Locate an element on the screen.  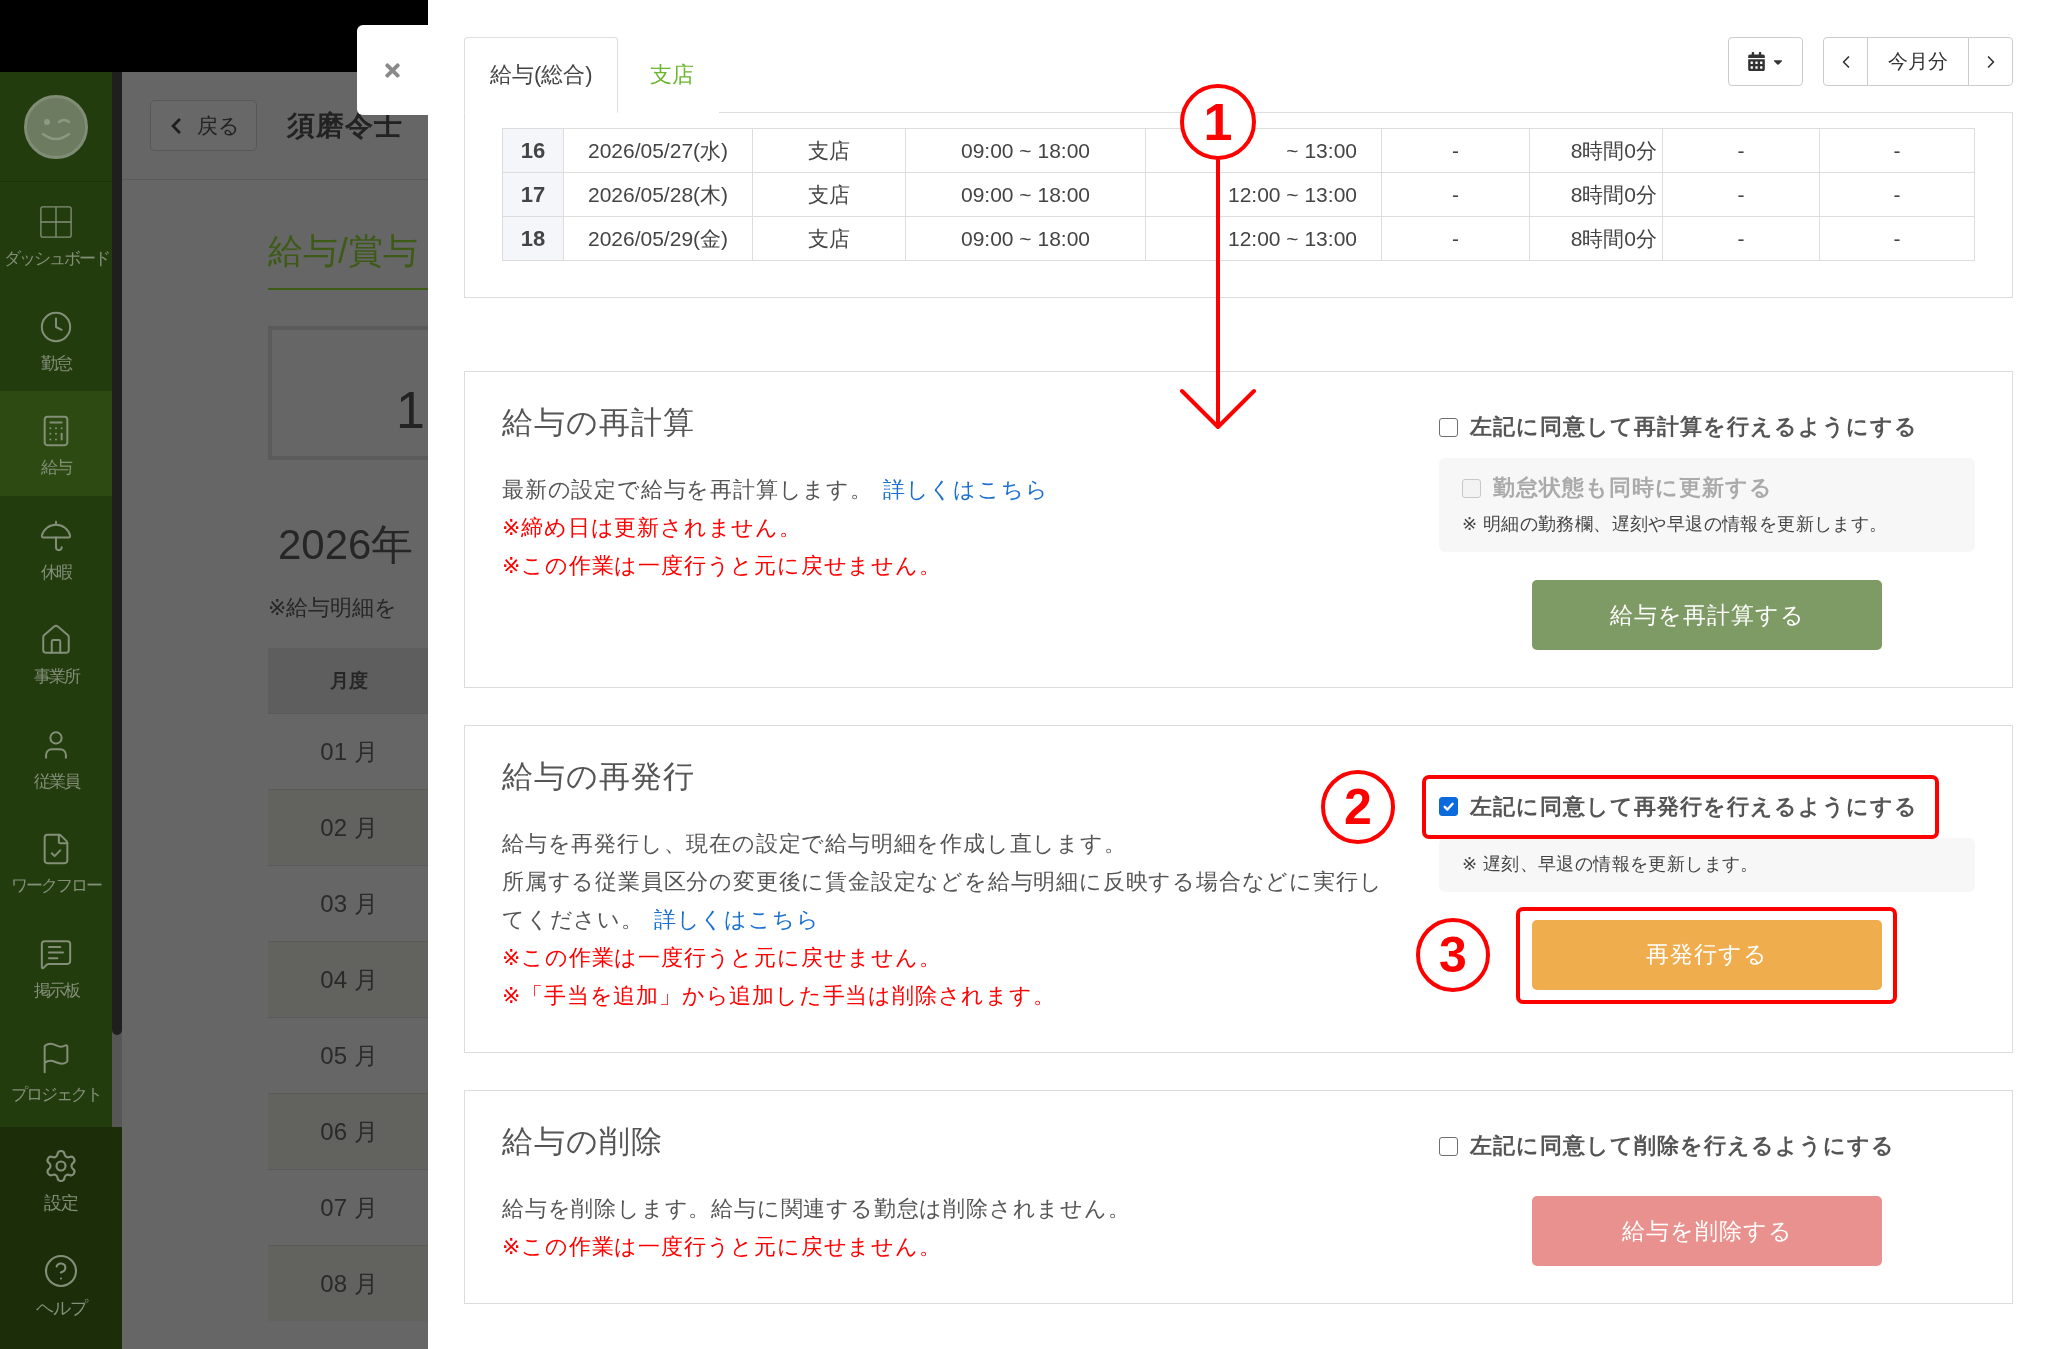
table-cell: 2026/05/29(金) is located at coordinates (658, 238).